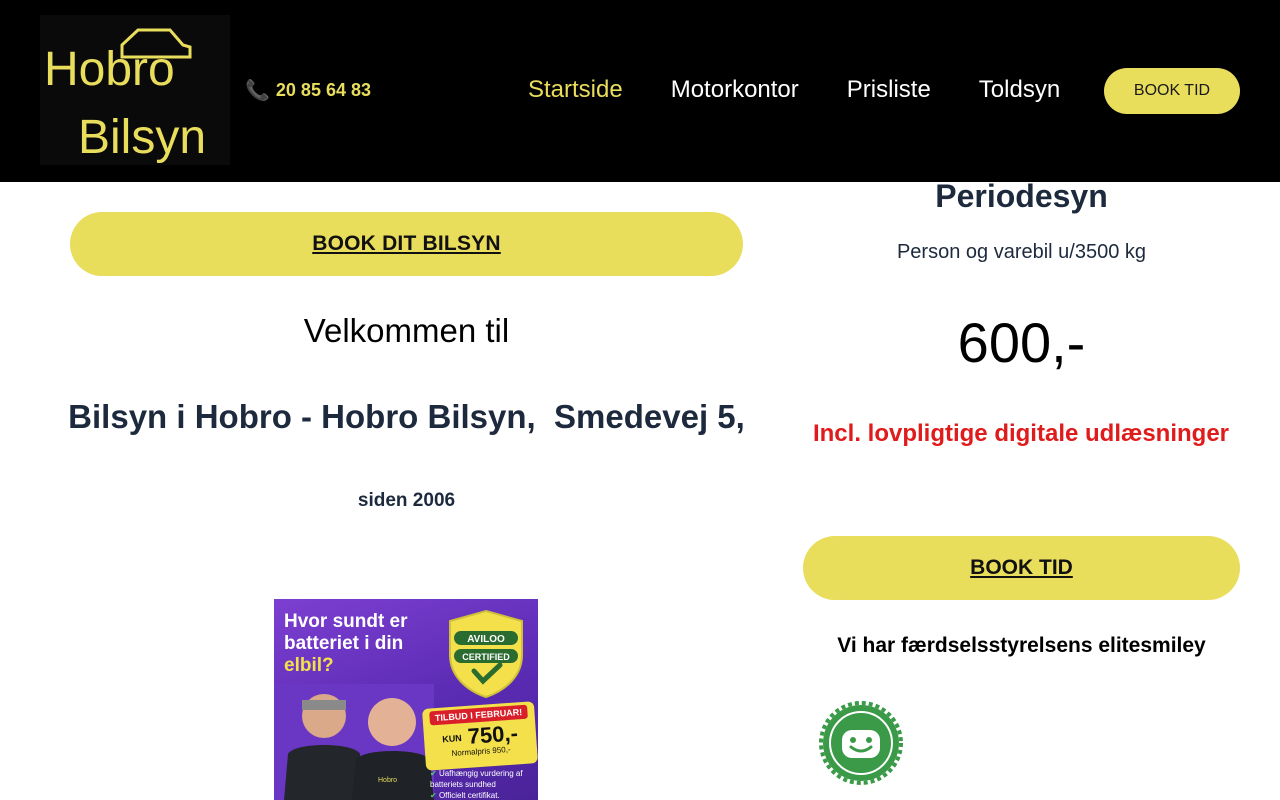  Describe the element at coordinates (735, 90) in the screenshot. I see `nav-motorkontor: Motorkontor` at that location.